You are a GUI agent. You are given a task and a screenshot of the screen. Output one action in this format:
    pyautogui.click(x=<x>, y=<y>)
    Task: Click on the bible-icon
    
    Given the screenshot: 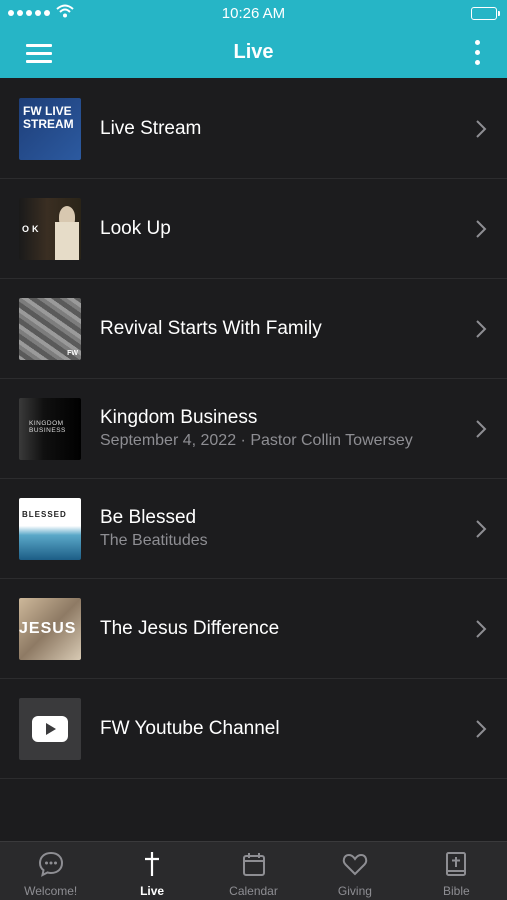 What is the action you would take?
    pyautogui.click(x=456, y=864)
    